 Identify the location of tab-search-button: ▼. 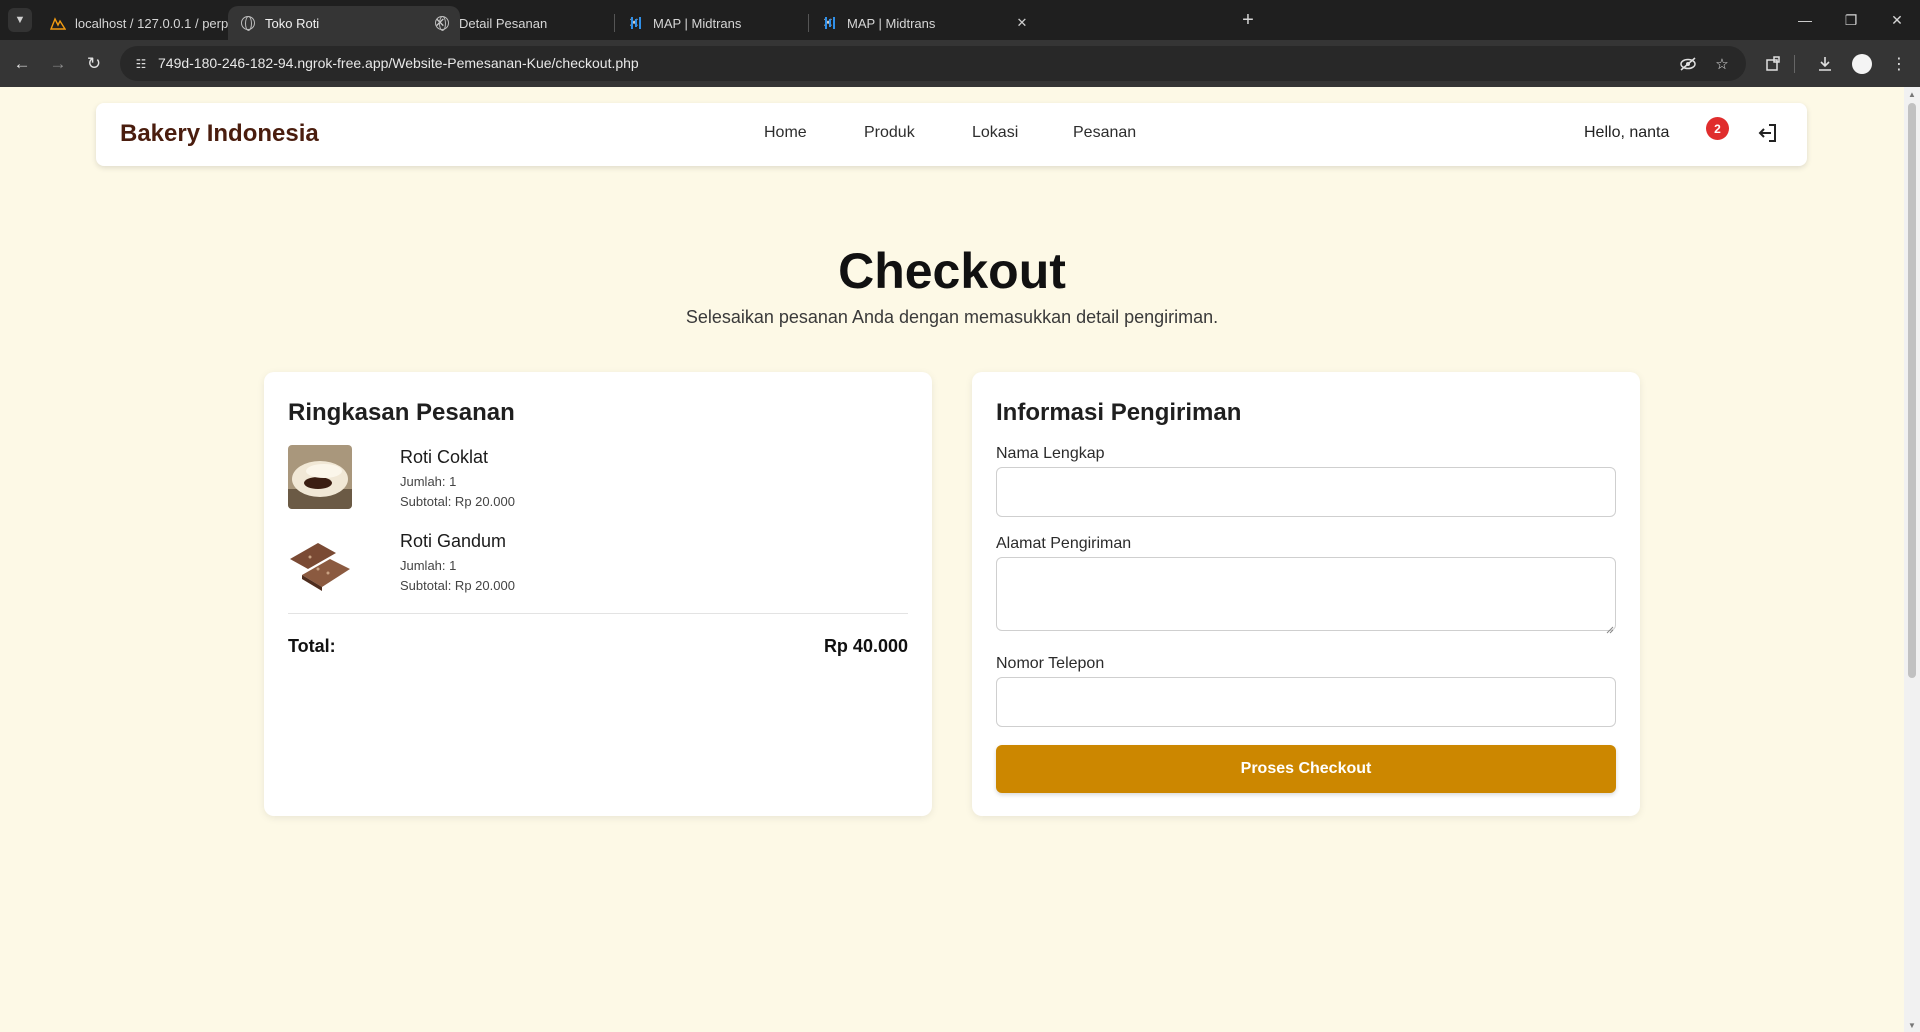
(20, 20).